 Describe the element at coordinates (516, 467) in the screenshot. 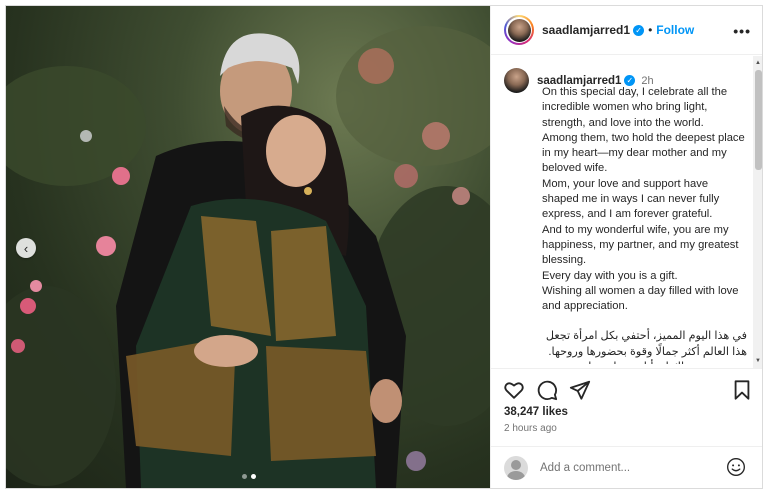

I see `viewer-avatar` at that location.